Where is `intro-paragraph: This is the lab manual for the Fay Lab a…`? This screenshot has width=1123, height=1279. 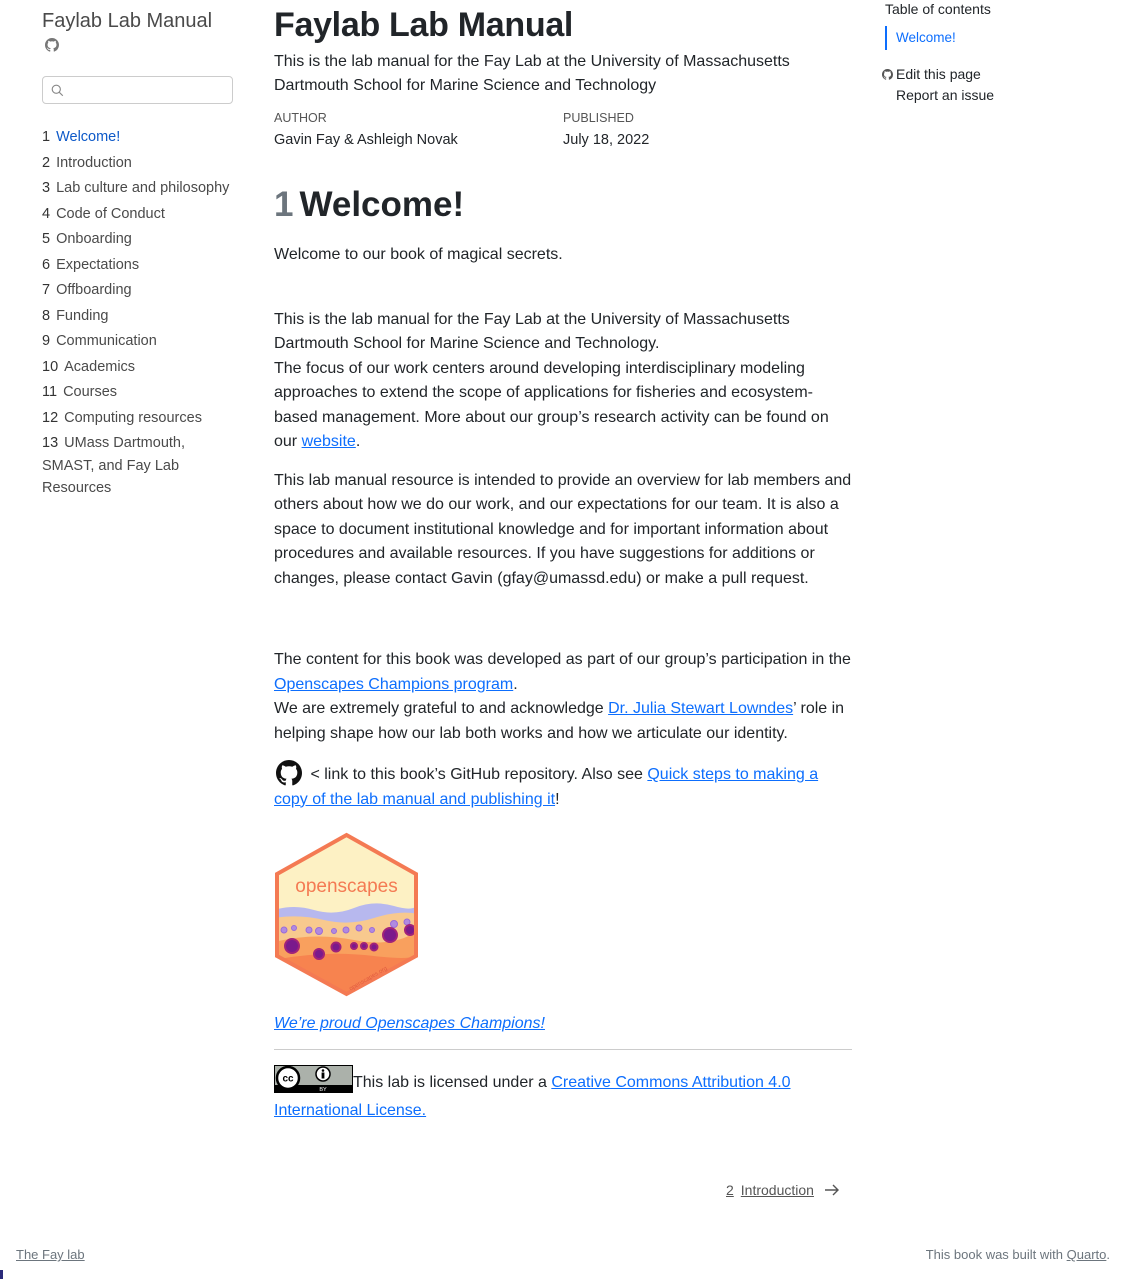
intro-paragraph: This is the lab manual for the Fay Lab a… is located at coordinates (564, 381).